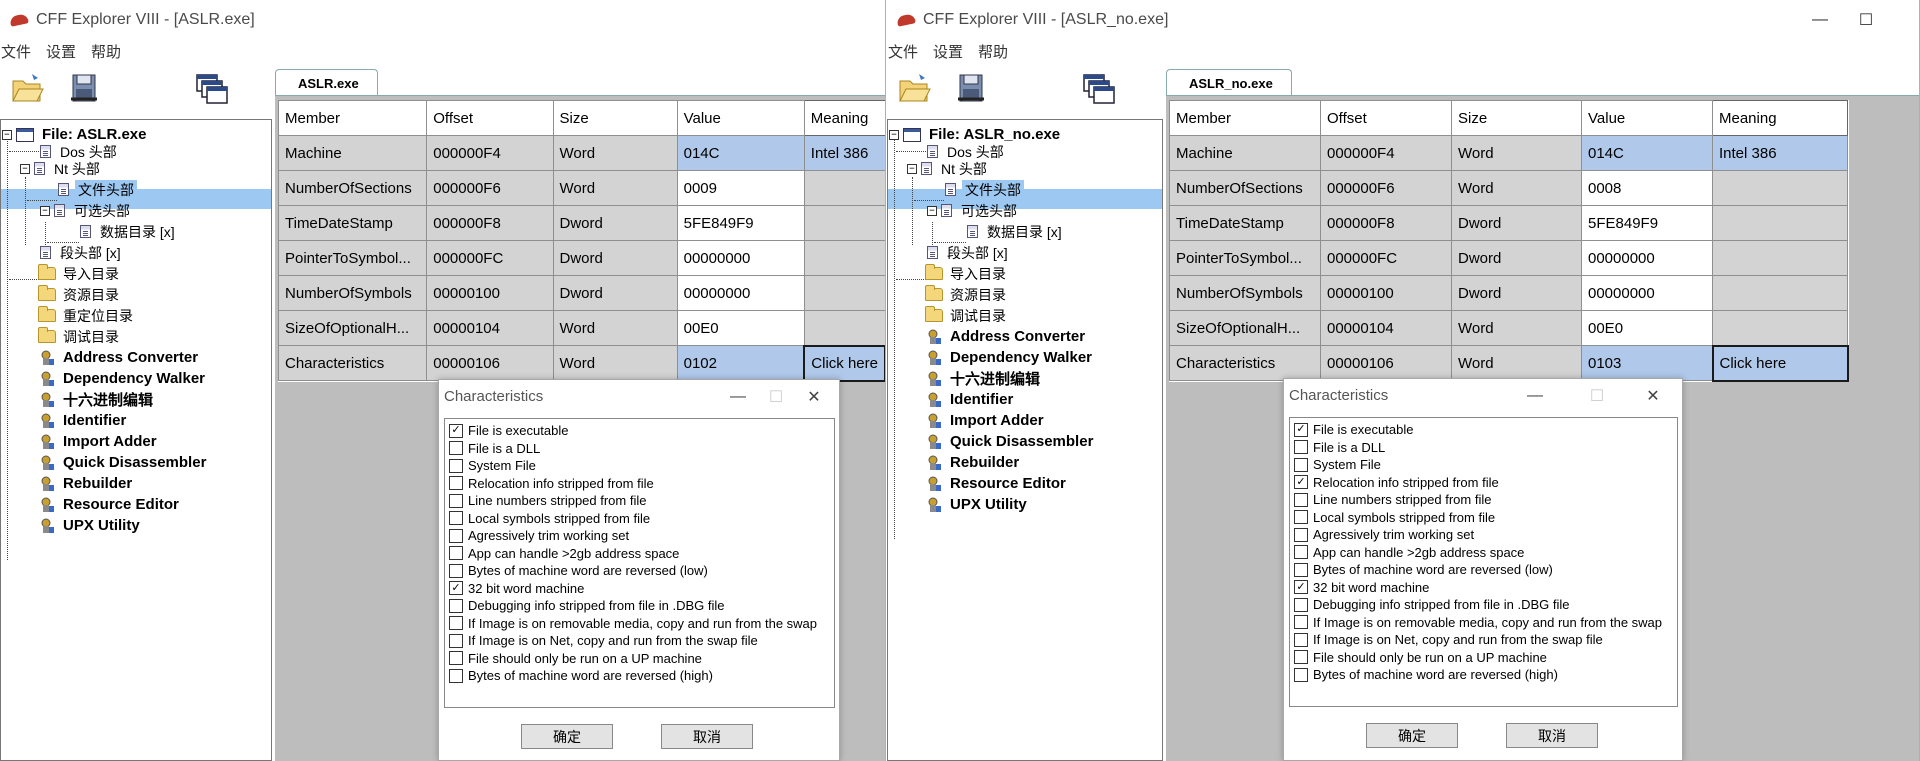 The image size is (1920, 761). Describe the element at coordinates (967, 294) in the screenshot. I see `tree-item-resource-directory: 资源目录` at that location.